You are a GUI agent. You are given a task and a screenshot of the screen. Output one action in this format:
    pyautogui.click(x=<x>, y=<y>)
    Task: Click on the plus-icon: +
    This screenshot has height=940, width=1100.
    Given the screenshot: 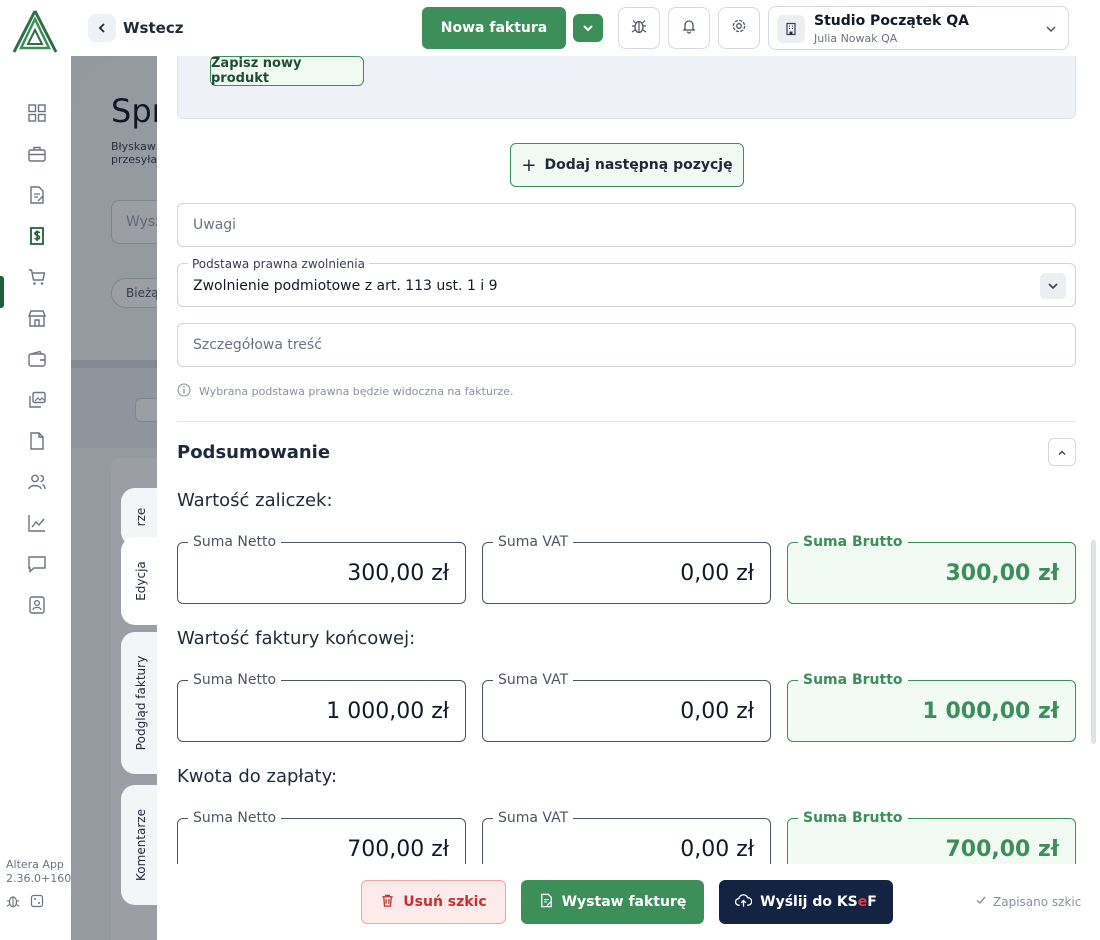 What is the action you would take?
    pyautogui.click(x=529, y=165)
    